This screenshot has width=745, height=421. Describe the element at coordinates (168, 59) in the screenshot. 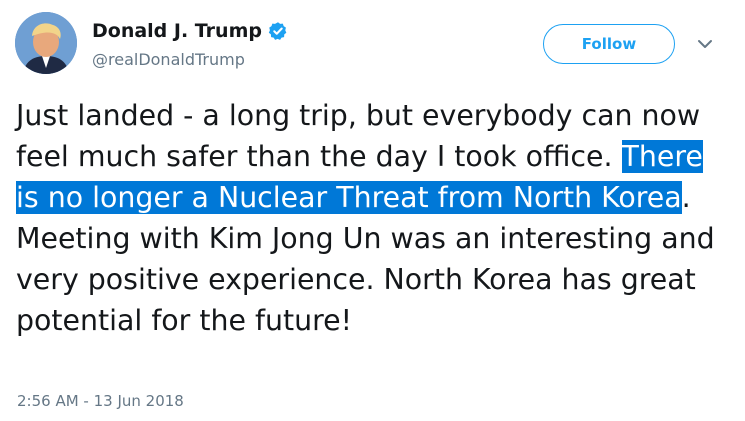

I see `author-handle: @realDonaldTrump` at that location.